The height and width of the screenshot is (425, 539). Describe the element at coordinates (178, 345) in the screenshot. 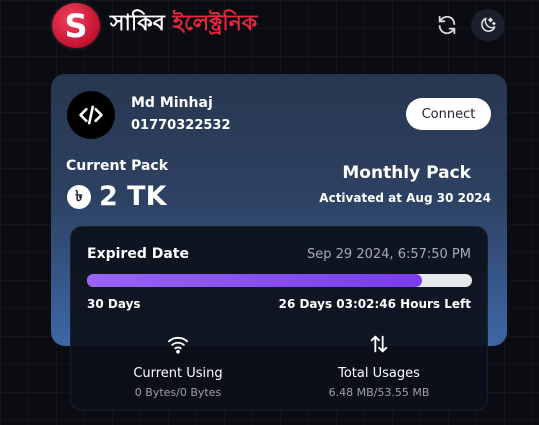

I see `wifi-icon` at that location.